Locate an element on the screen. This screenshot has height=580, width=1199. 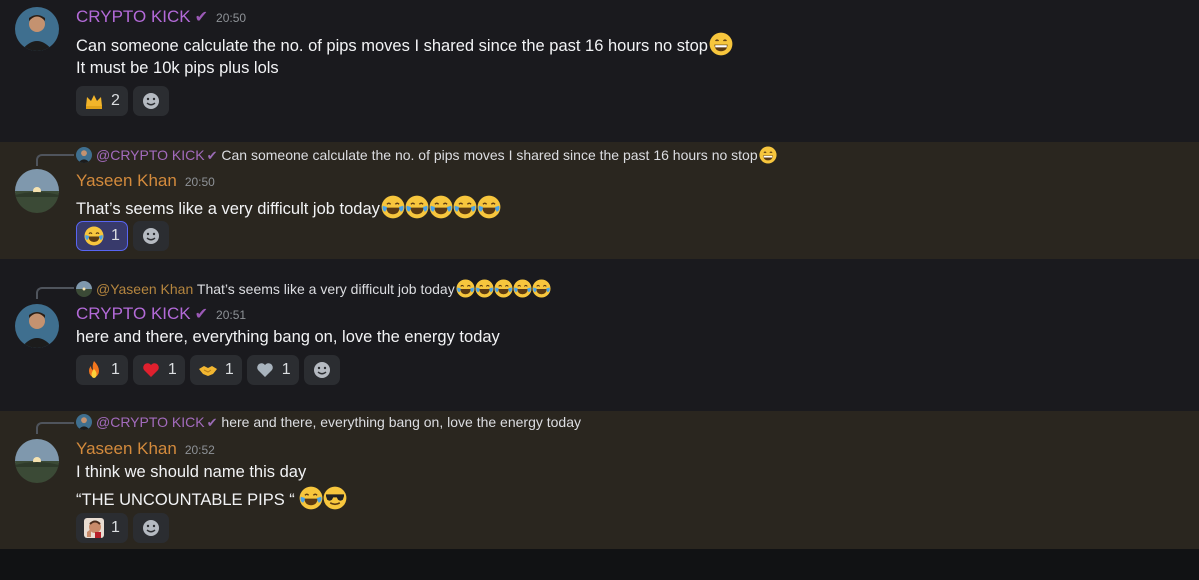
reaction-crown: 2 is located at coordinates (102, 101).